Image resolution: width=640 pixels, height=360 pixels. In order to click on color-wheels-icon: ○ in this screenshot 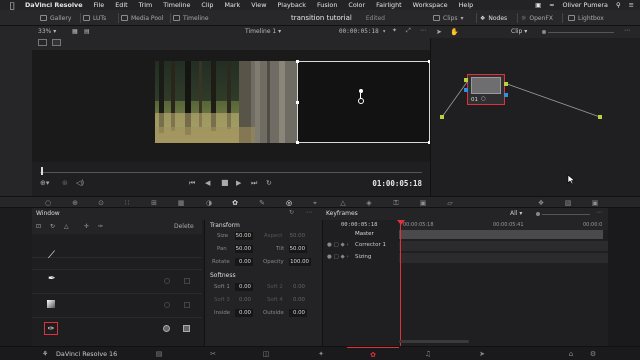, I will do `click(48, 203)`.